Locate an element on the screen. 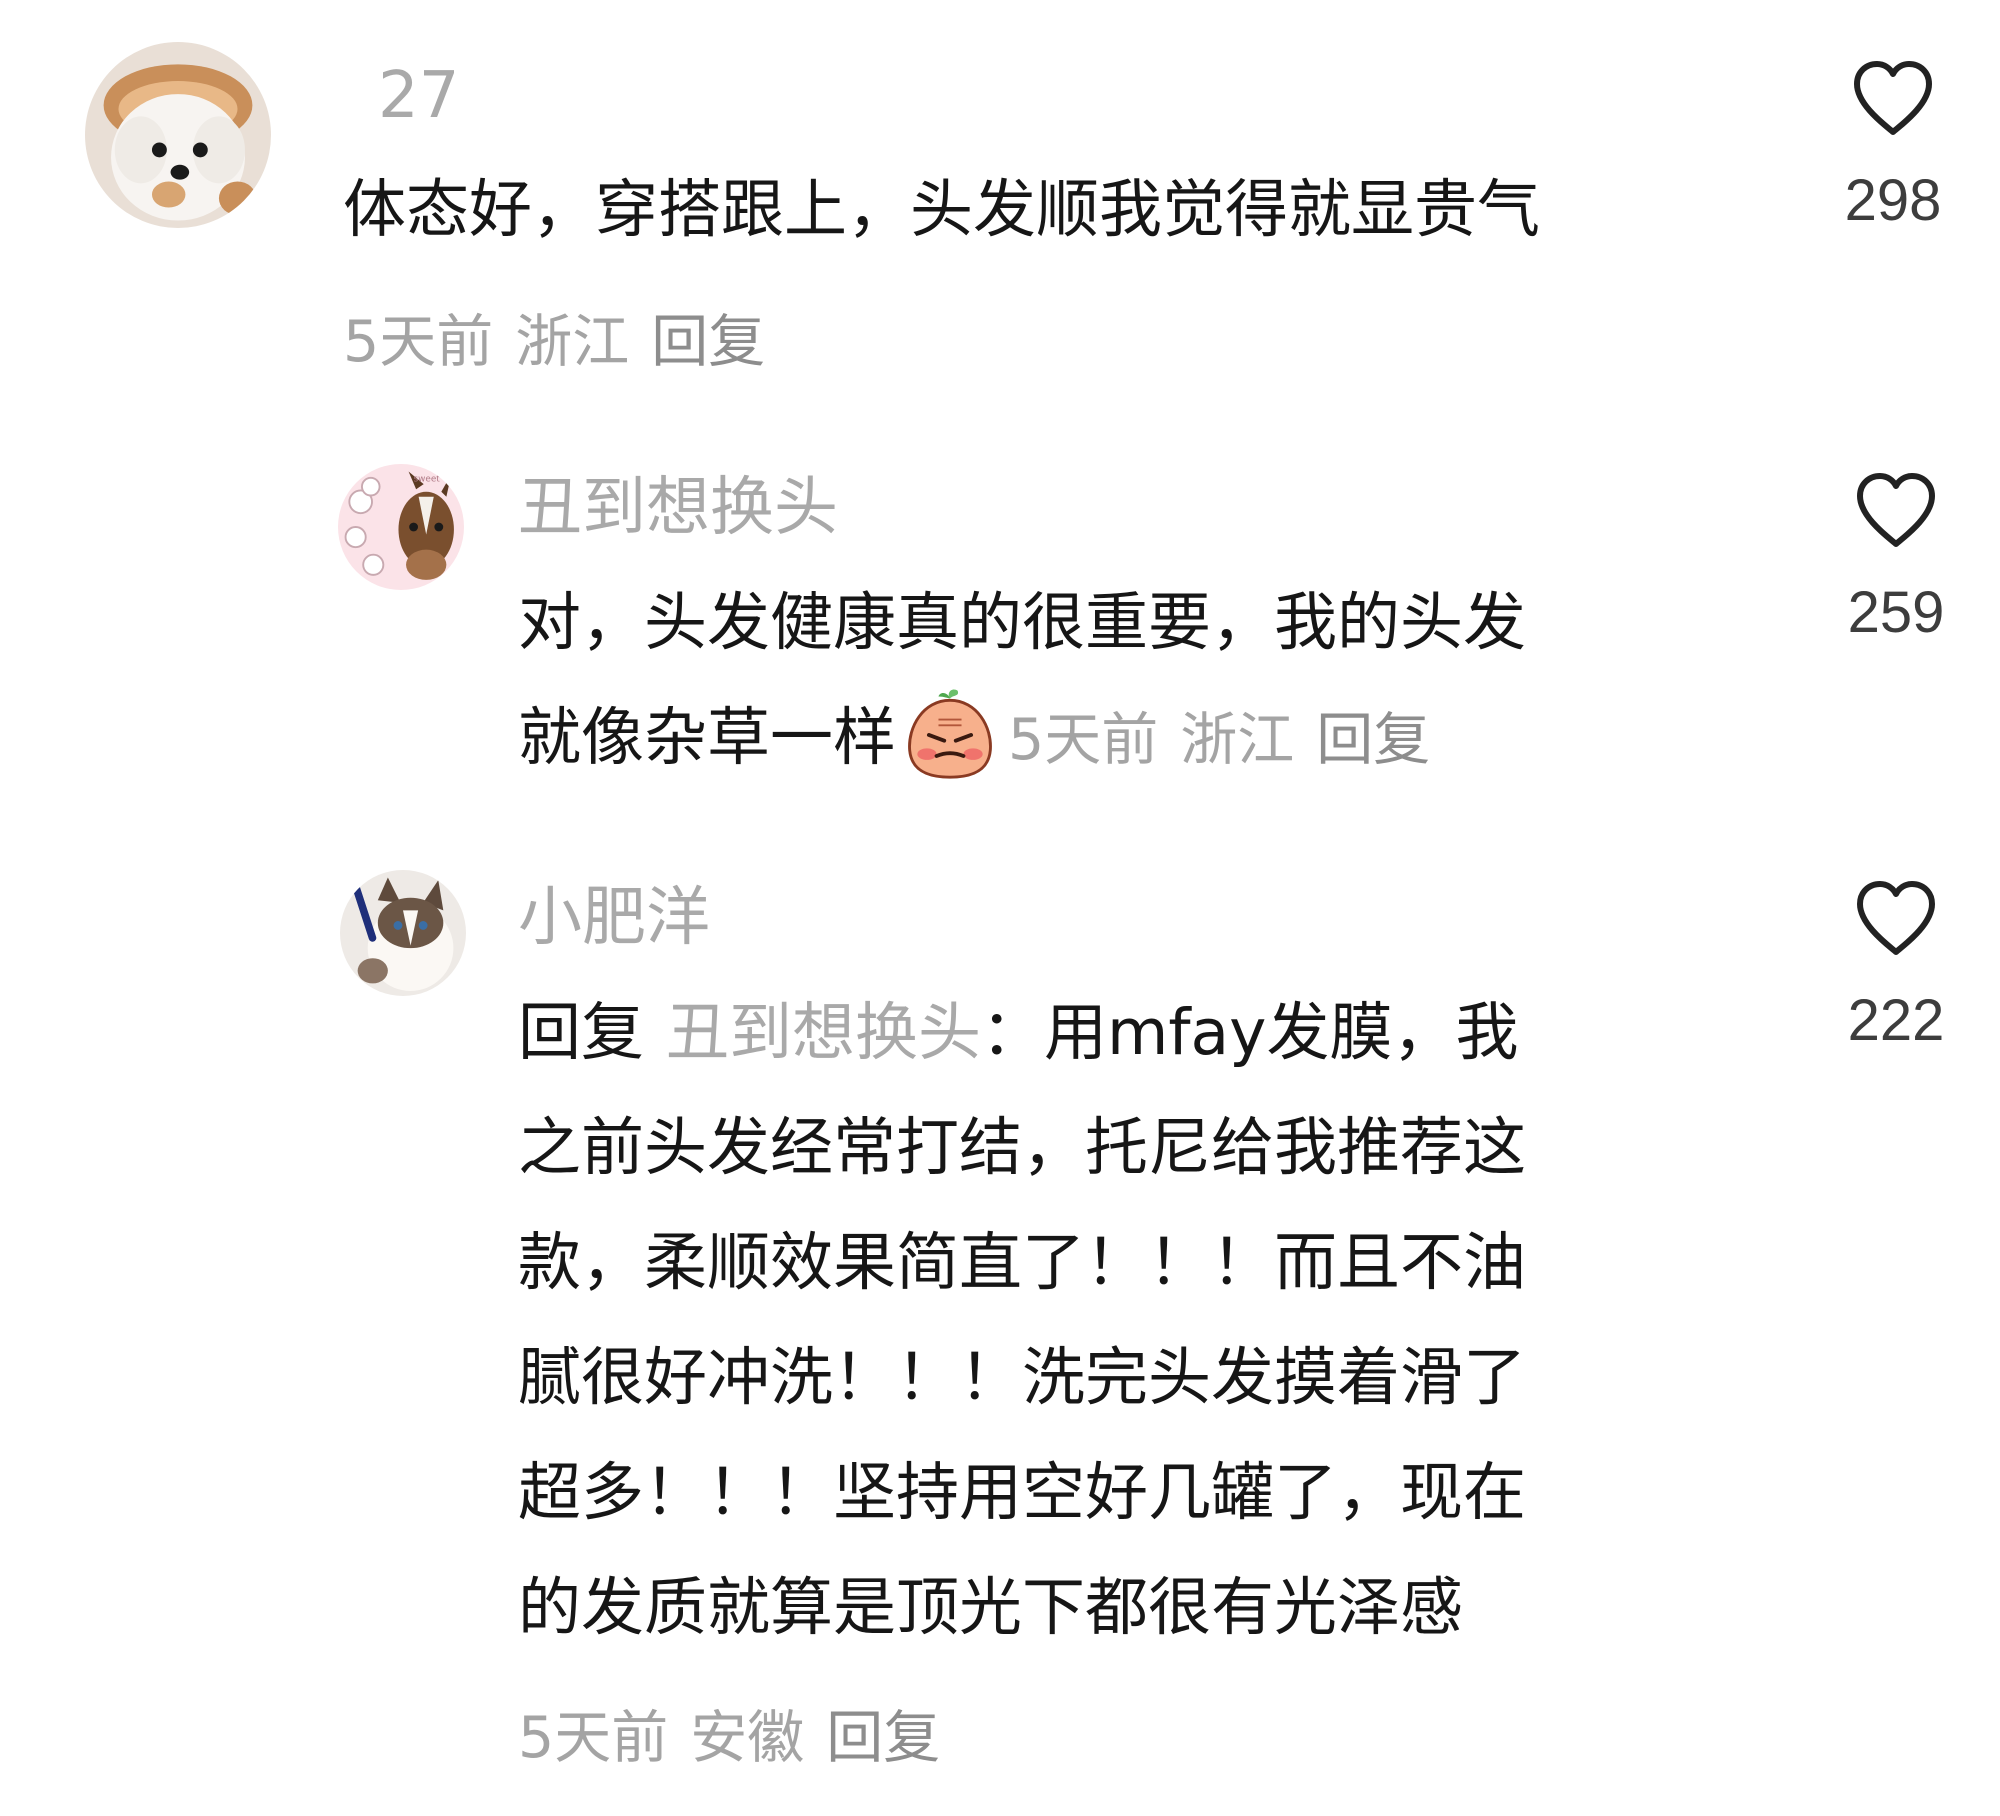 This screenshot has height=1816, width=2000. comment-meta: 5天前 安徽 回复 is located at coordinates (729, 1733).